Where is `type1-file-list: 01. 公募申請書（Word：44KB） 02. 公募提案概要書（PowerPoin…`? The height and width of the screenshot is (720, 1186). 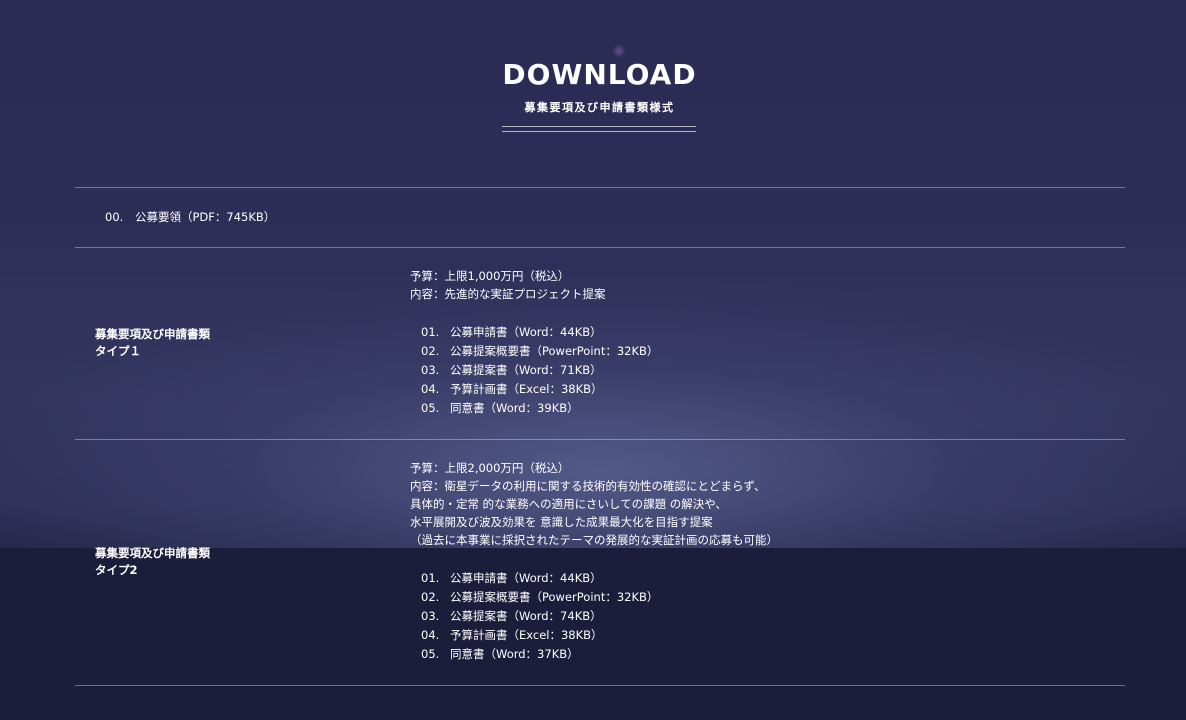 type1-file-list: 01. 公募申請書（Word：44KB） 02. 公募提案概要書（PowerPoin… is located at coordinates (539, 370).